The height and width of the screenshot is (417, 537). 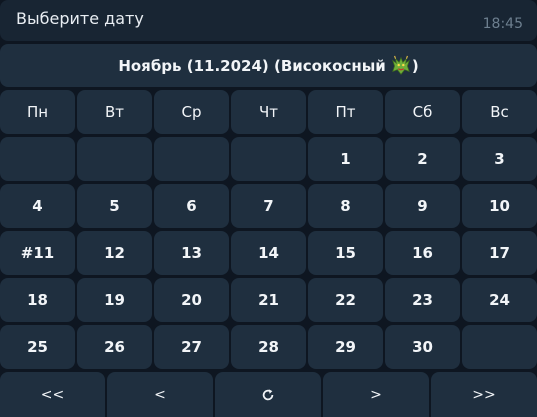 What do you see at coordinates (191, 300) in the screenshot?
I see `day-button: 20` at bounding box center [191, 300].